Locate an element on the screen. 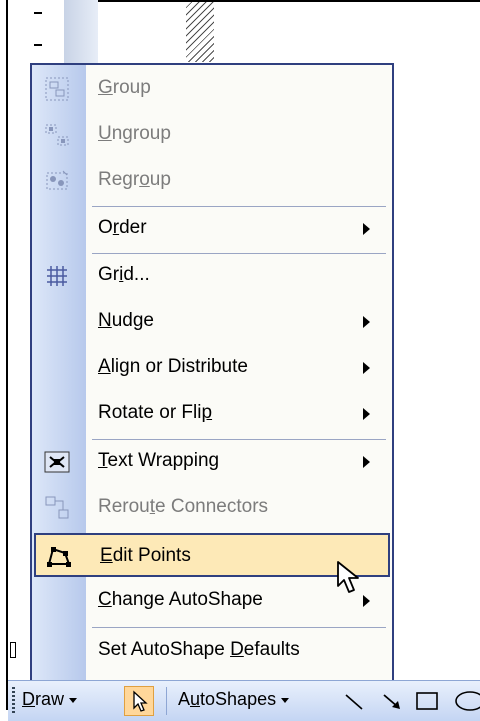  menu-item-rotate-or-flip: Rotate or Flip is located at coordinates (212, 414).